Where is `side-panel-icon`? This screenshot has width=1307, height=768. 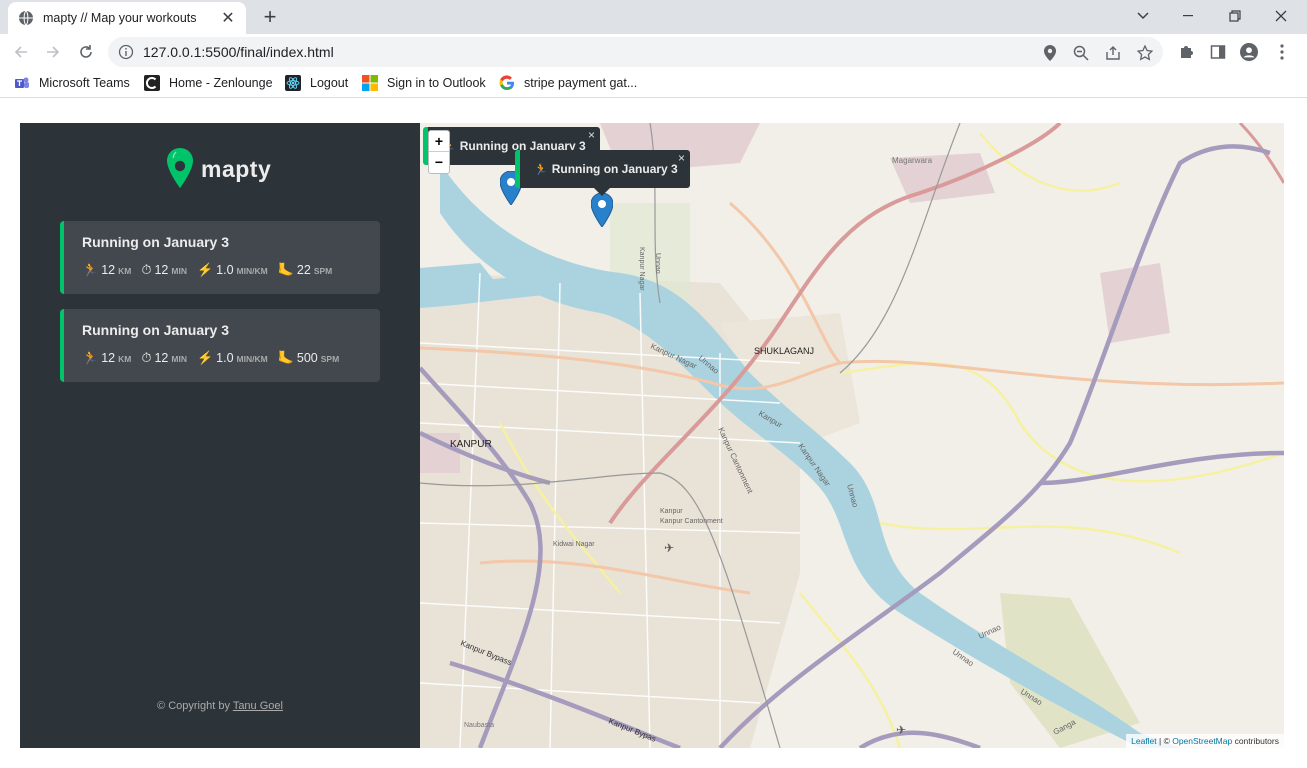 side-panel-icon is located at coordinates (1218, 52).